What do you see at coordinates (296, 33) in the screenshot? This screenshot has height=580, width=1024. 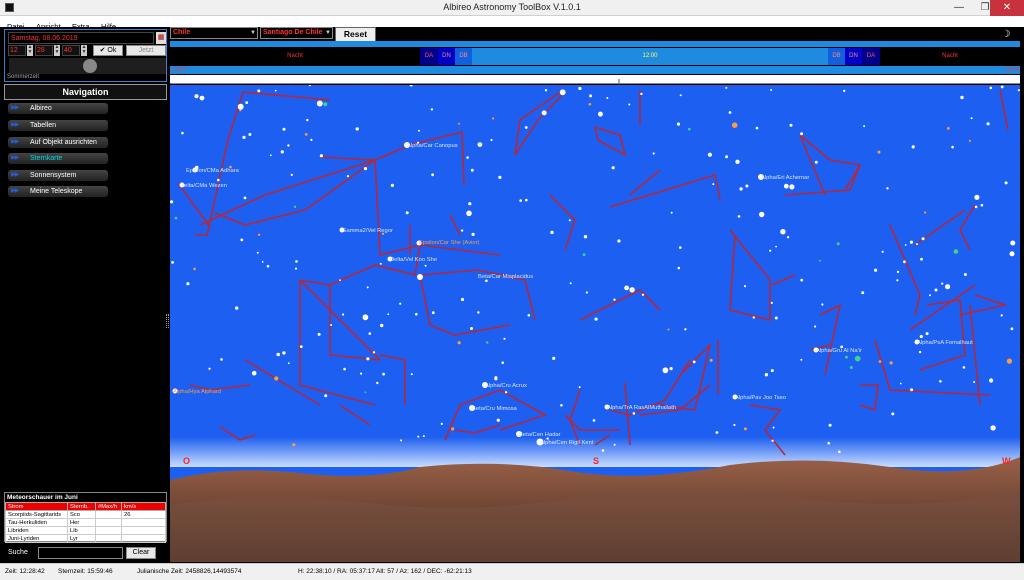 I see `city-select: Santiago De Chile ▼` at bounding box center [296, 33].